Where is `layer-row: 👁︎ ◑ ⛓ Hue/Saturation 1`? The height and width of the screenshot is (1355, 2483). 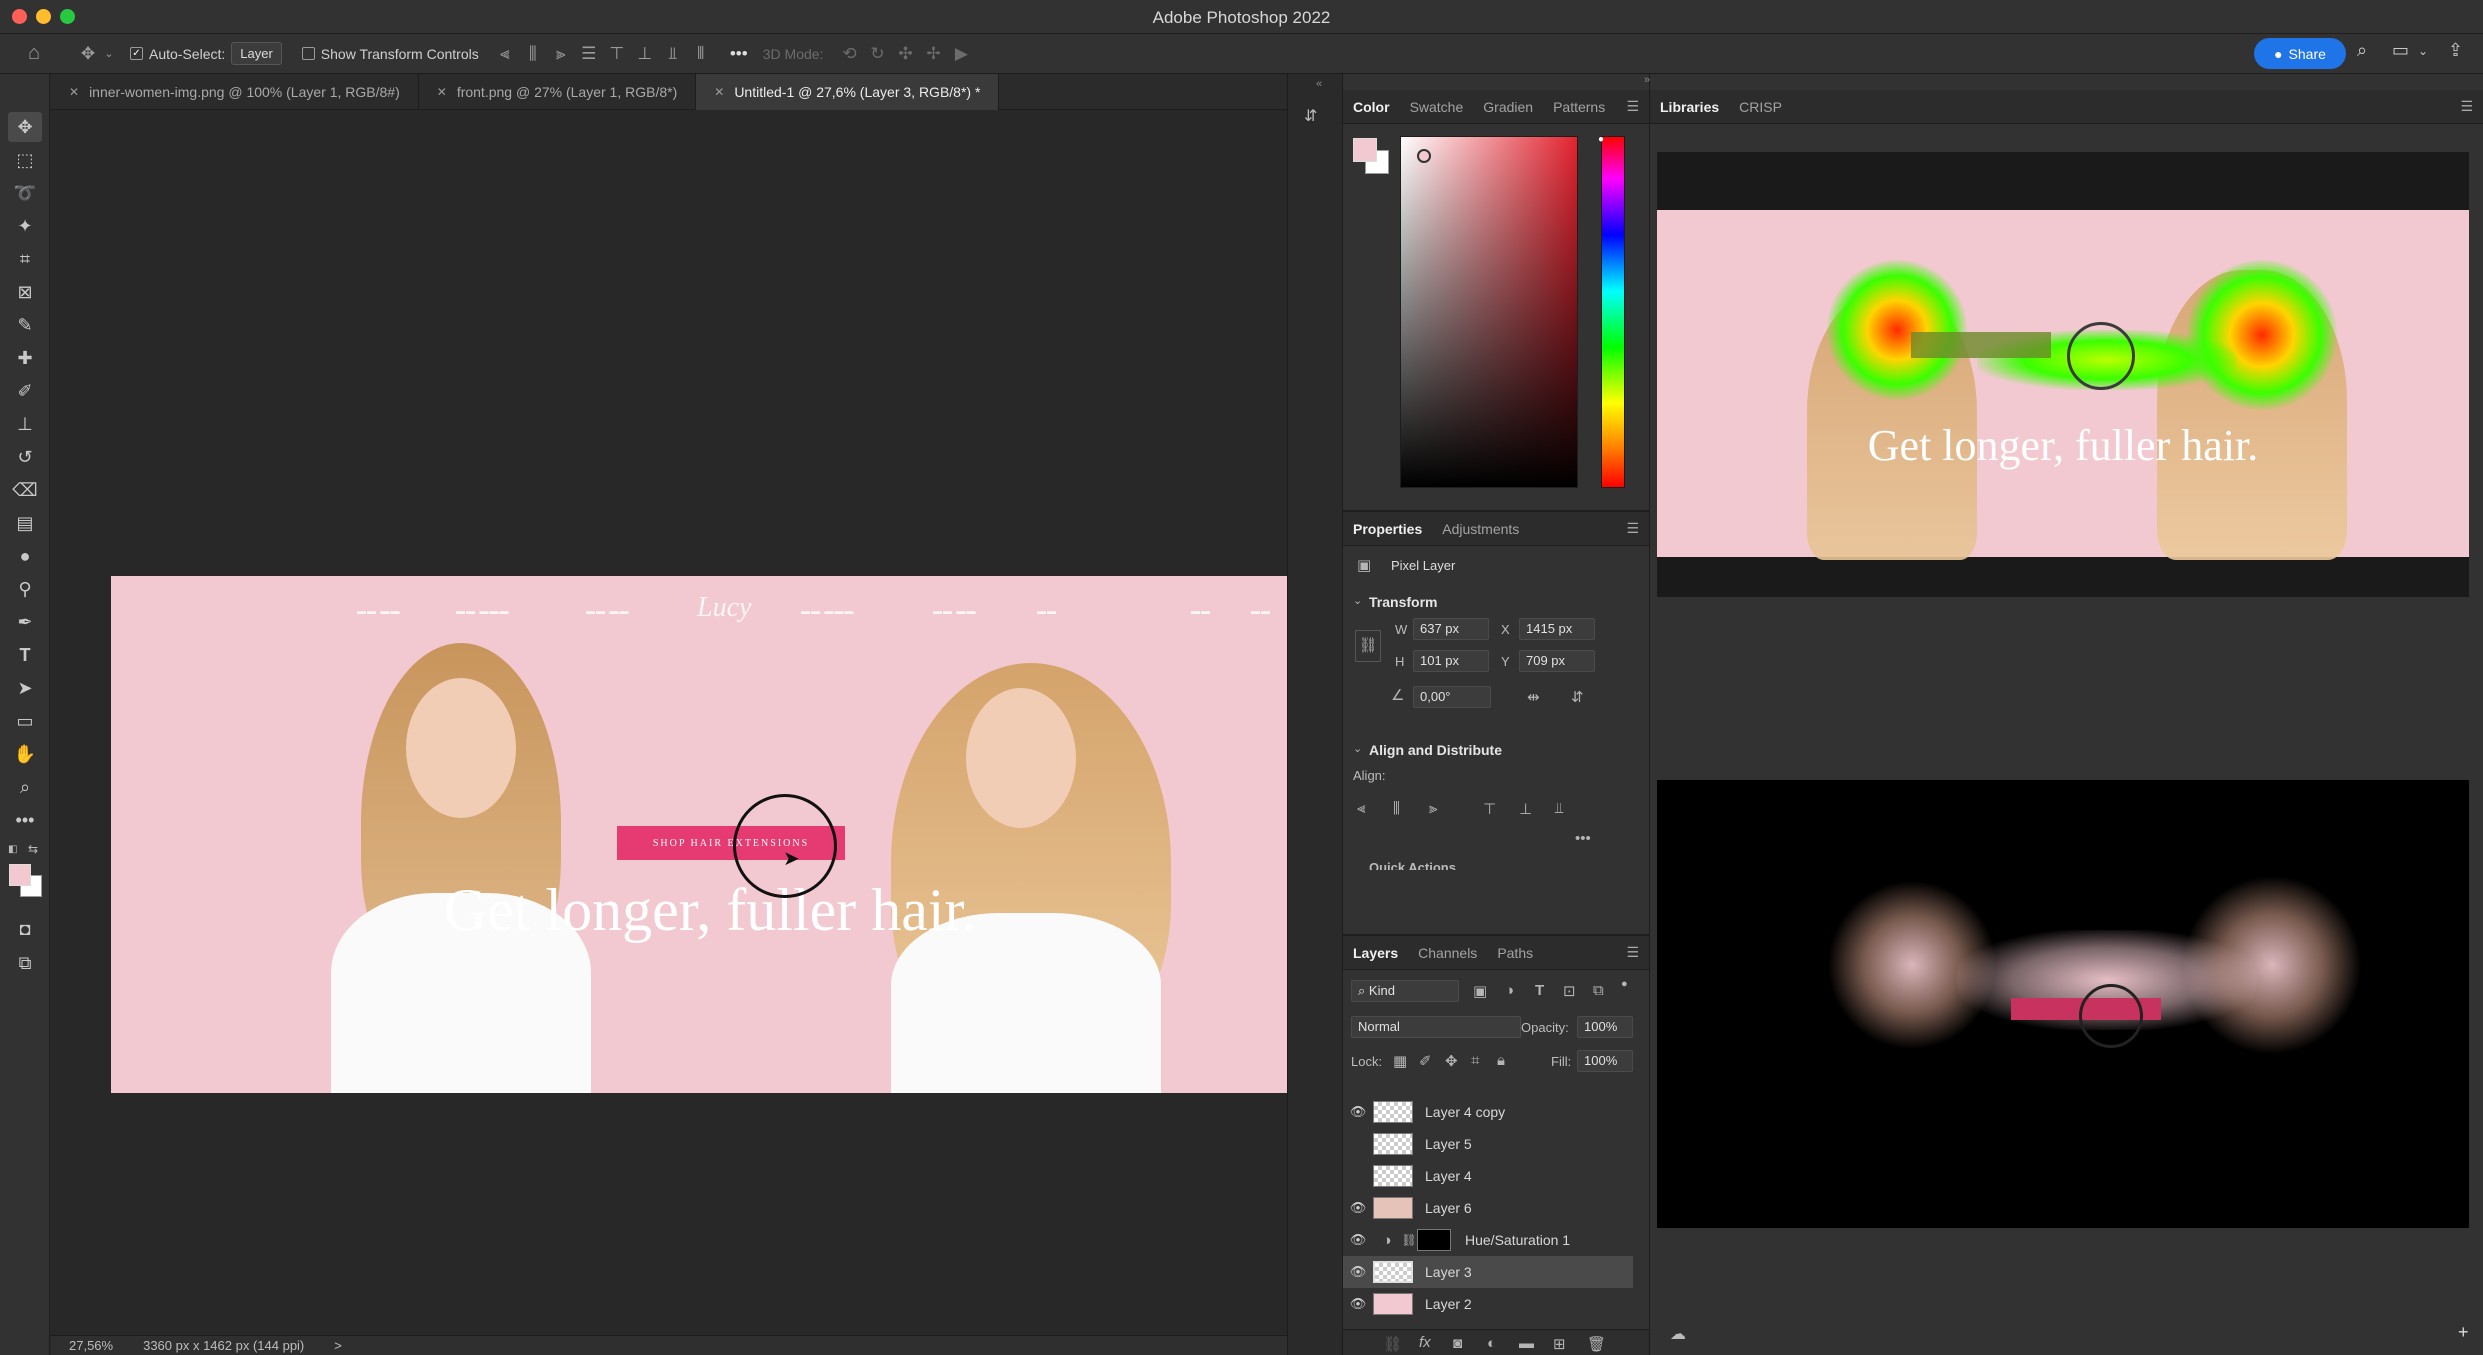
layer-row: 👁︎ ◑ ⛓ Hue/Saturation 1 is located at coordinates (1488, 1240).